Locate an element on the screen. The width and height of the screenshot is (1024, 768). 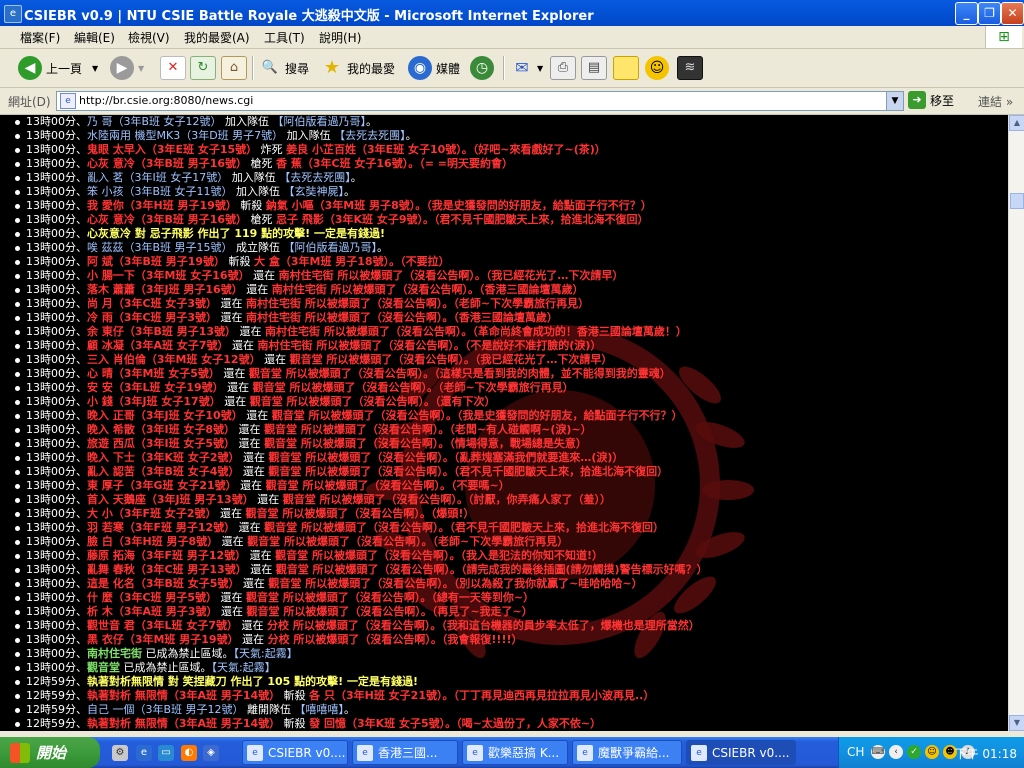
language-indicator: CH is located at coordinates (855, 752).